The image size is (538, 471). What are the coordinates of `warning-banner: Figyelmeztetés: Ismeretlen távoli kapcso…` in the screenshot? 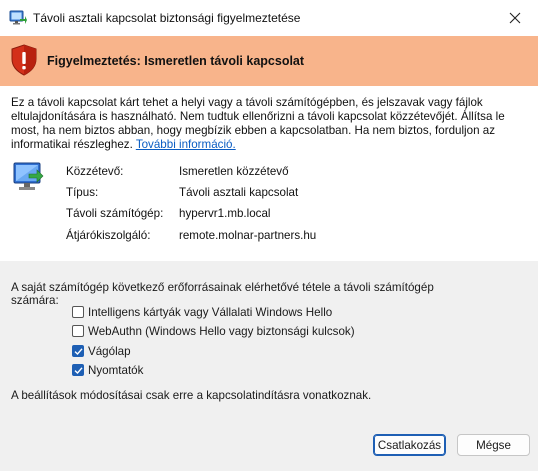 It's located at (269, 61).